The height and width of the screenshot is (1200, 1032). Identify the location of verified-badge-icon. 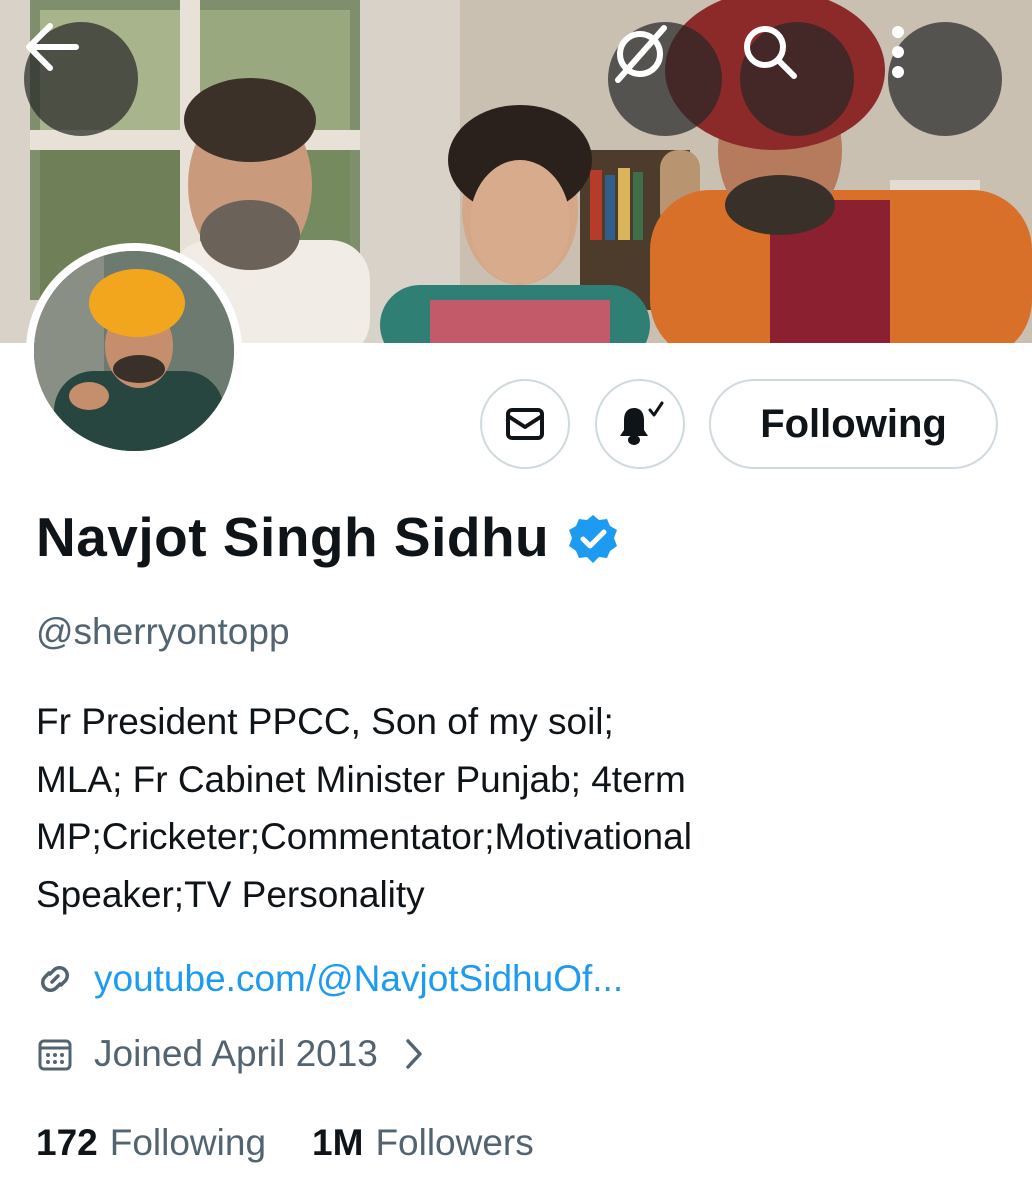
(593, 539).